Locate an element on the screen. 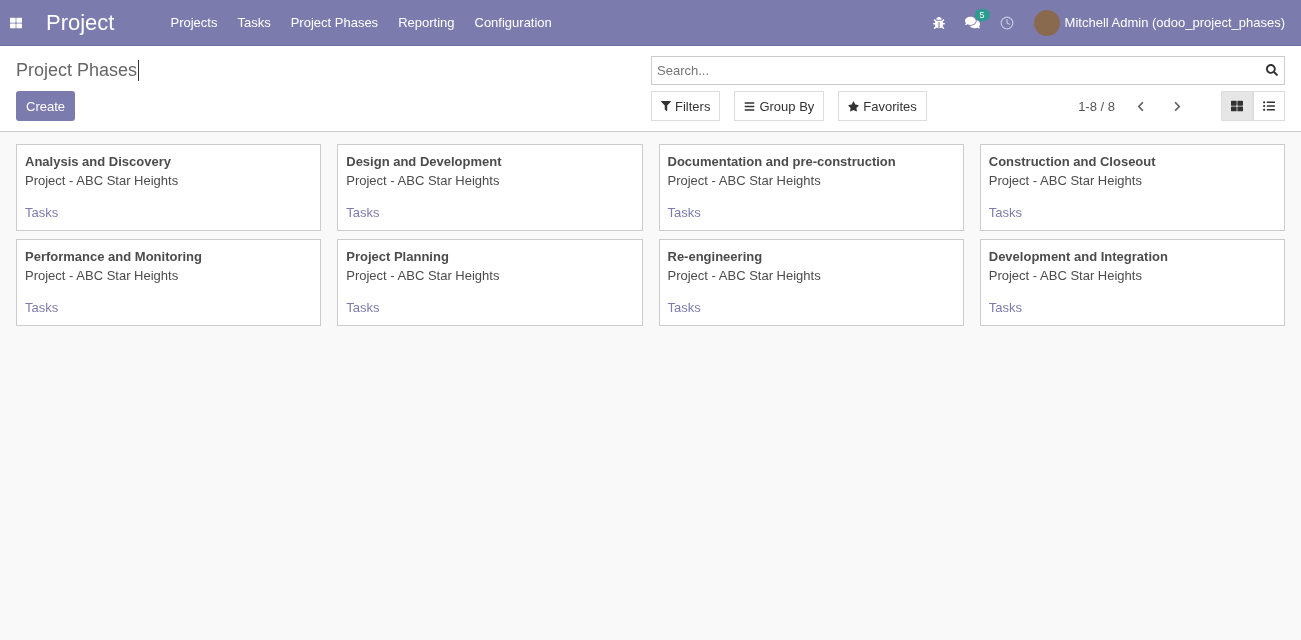 This screenshot has height=640, width=1301. kanban-card: Construction and Closeout Project - ABC Star Heights Tasks is located at coordinates (1132, 187).